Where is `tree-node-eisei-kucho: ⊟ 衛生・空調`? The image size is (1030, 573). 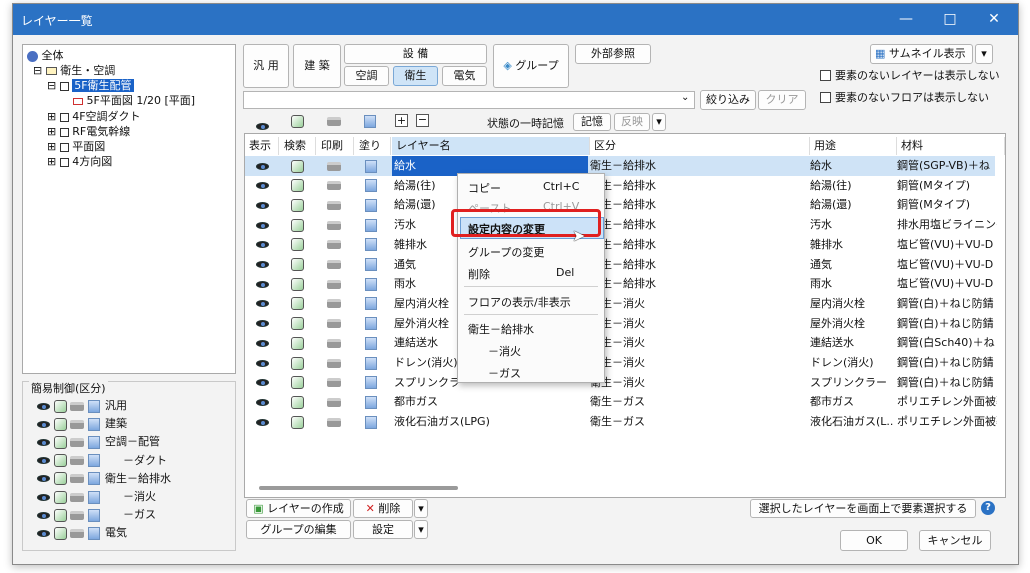
tree-node-eisei-kucho: ⊟ 衛生・空調 is located at coordinates (74, 70).